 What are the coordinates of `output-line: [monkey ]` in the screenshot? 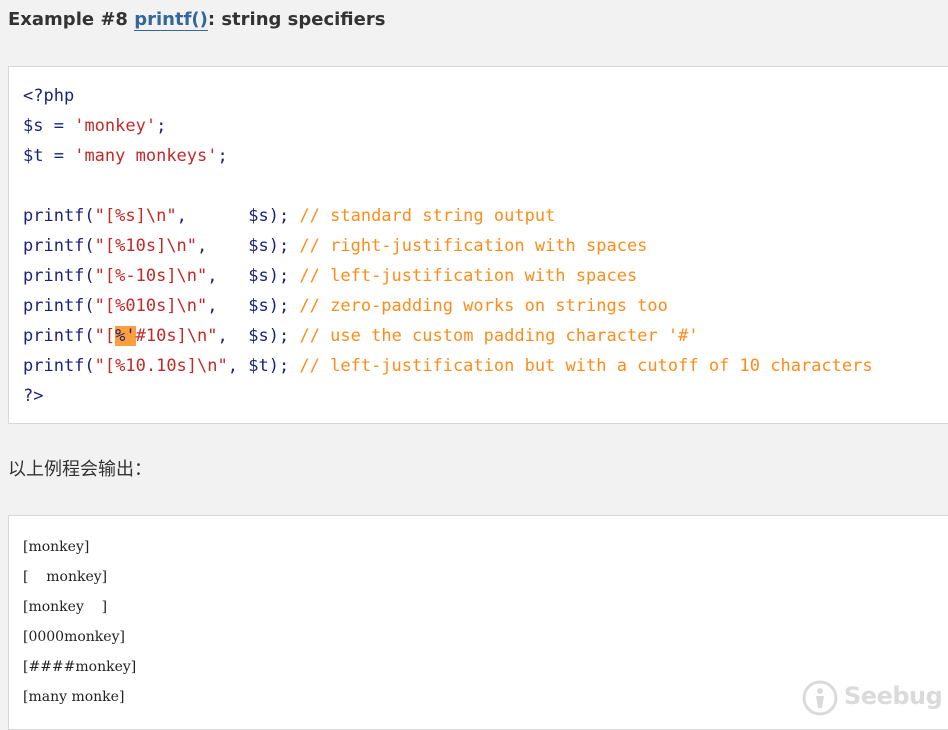 It's located at (65, 607).